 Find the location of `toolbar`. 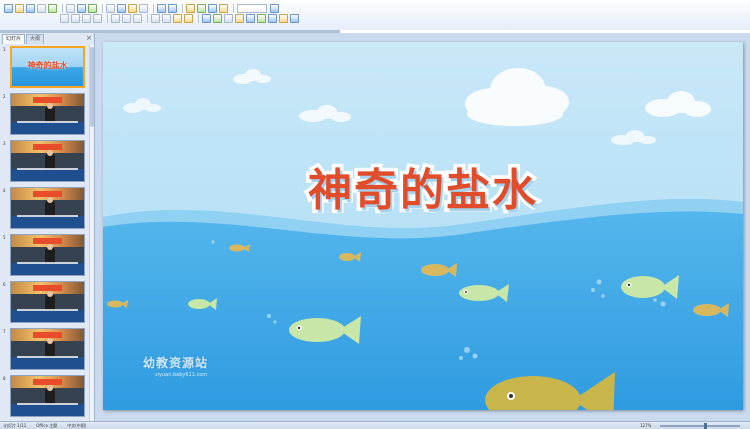

toolbar is located at coordinates (375, 15).